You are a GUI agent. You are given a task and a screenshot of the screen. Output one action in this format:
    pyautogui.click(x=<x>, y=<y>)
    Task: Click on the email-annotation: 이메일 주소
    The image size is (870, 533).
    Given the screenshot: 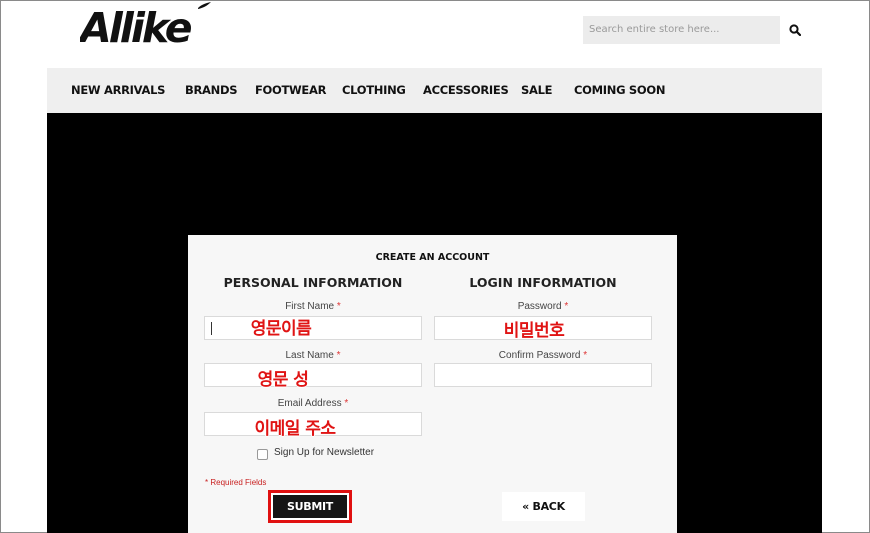 What is the action you would take?
    pyautogui.click(x=295, y=429)
    